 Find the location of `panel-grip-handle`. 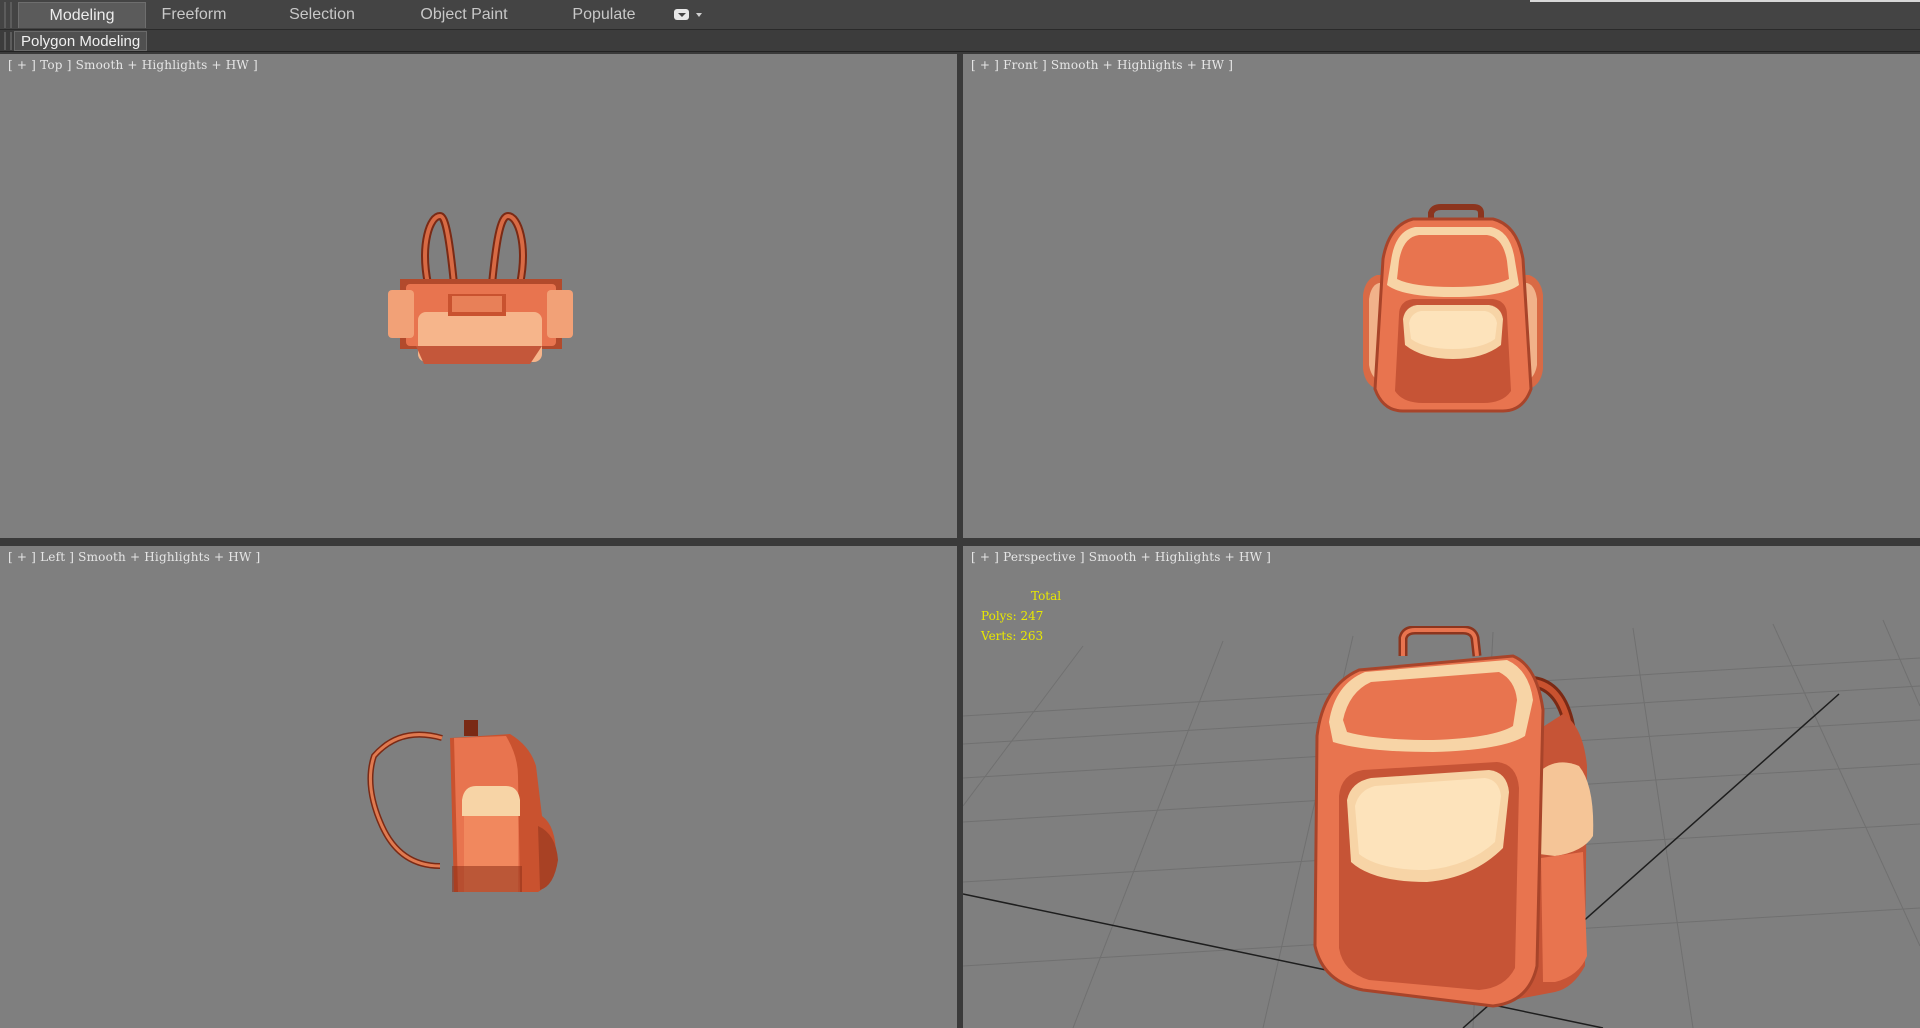

panel-grip-handle is located at coordinates (8, 41).